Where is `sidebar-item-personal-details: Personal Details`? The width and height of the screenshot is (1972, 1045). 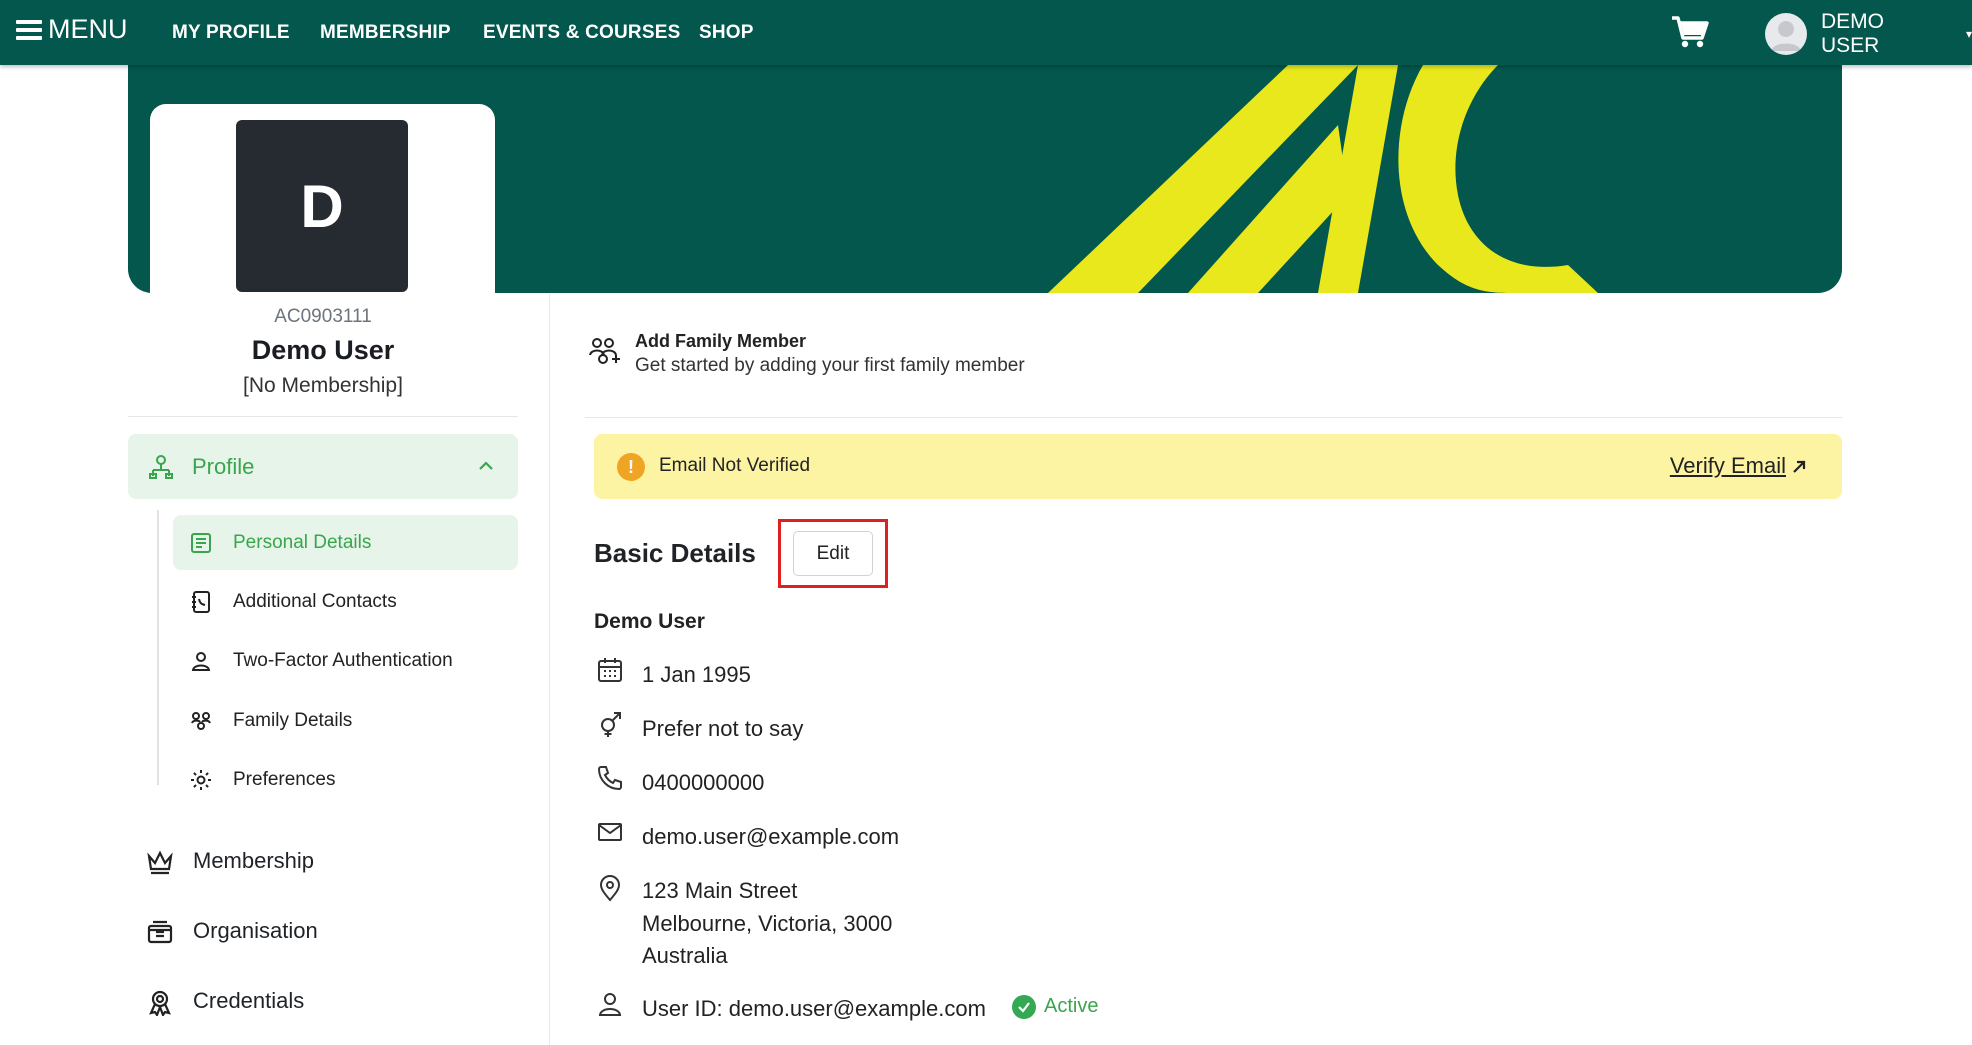
sidebar-item-personal-details: Personal Details is located at coordinates (345, 542).